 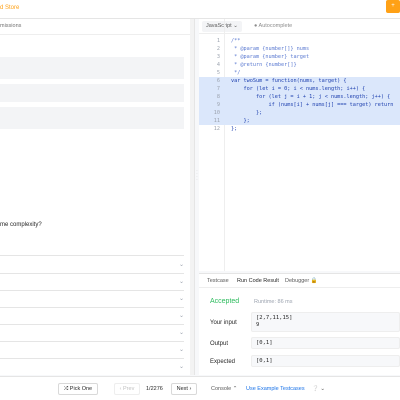 What do you see at coordinates (325, 361) in the screenshot?
I see `expected-value: [0,1]` at bounding box center [325, 361].